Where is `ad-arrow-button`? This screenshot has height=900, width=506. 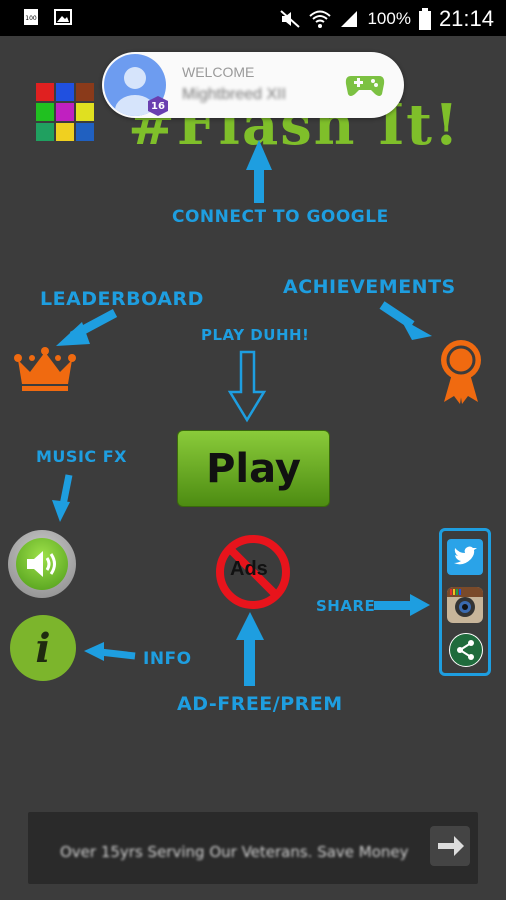
ad-arrow-button is located at coordinates (450, 846).